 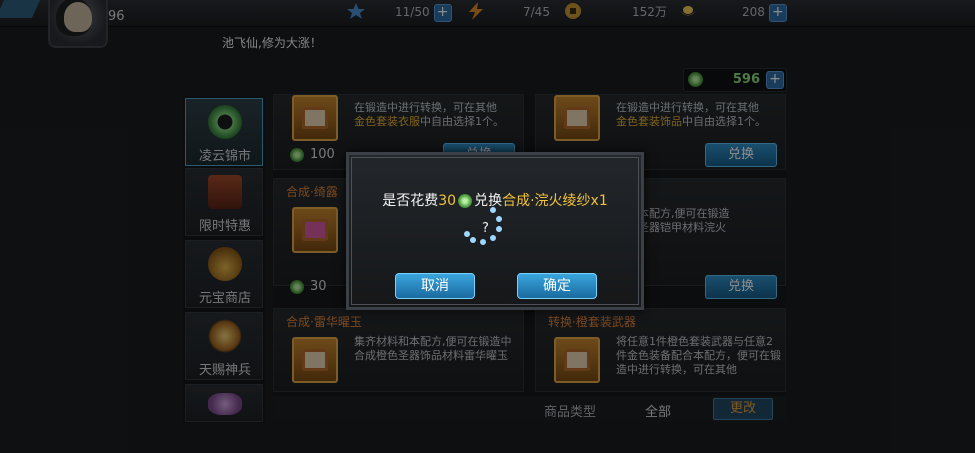 I want to click on item-name: 合成·浣火绫纱x1, so click(x=555, y=201).